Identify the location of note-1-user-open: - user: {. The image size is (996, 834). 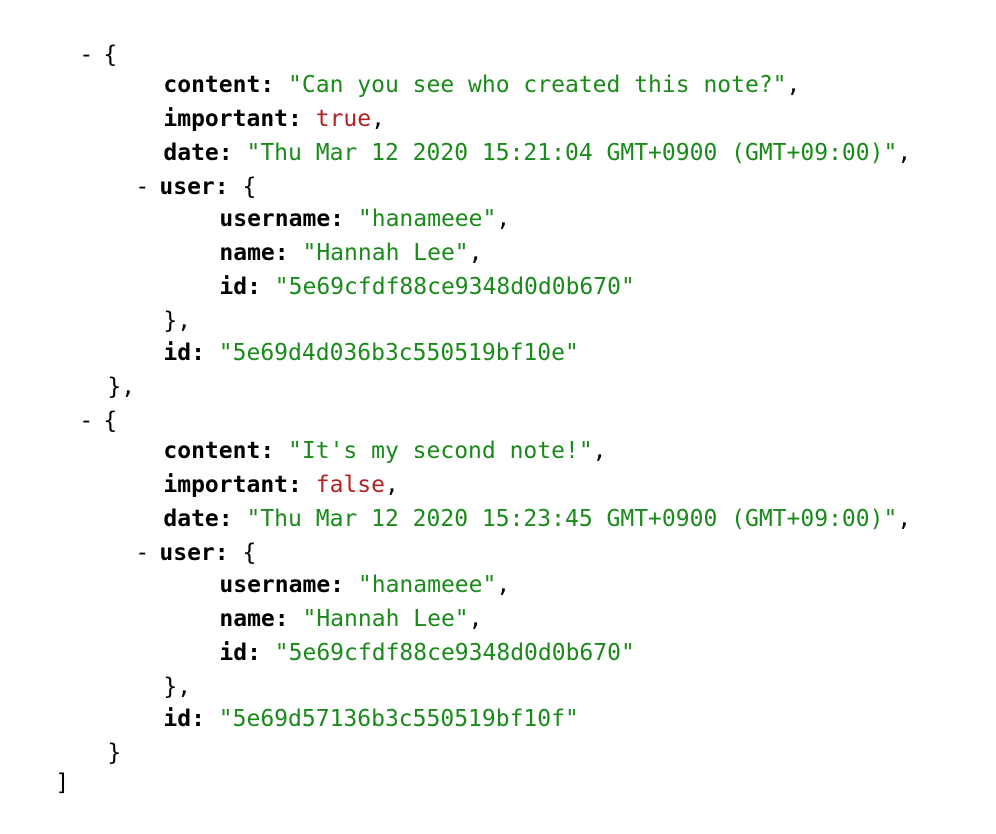
(168, 534).